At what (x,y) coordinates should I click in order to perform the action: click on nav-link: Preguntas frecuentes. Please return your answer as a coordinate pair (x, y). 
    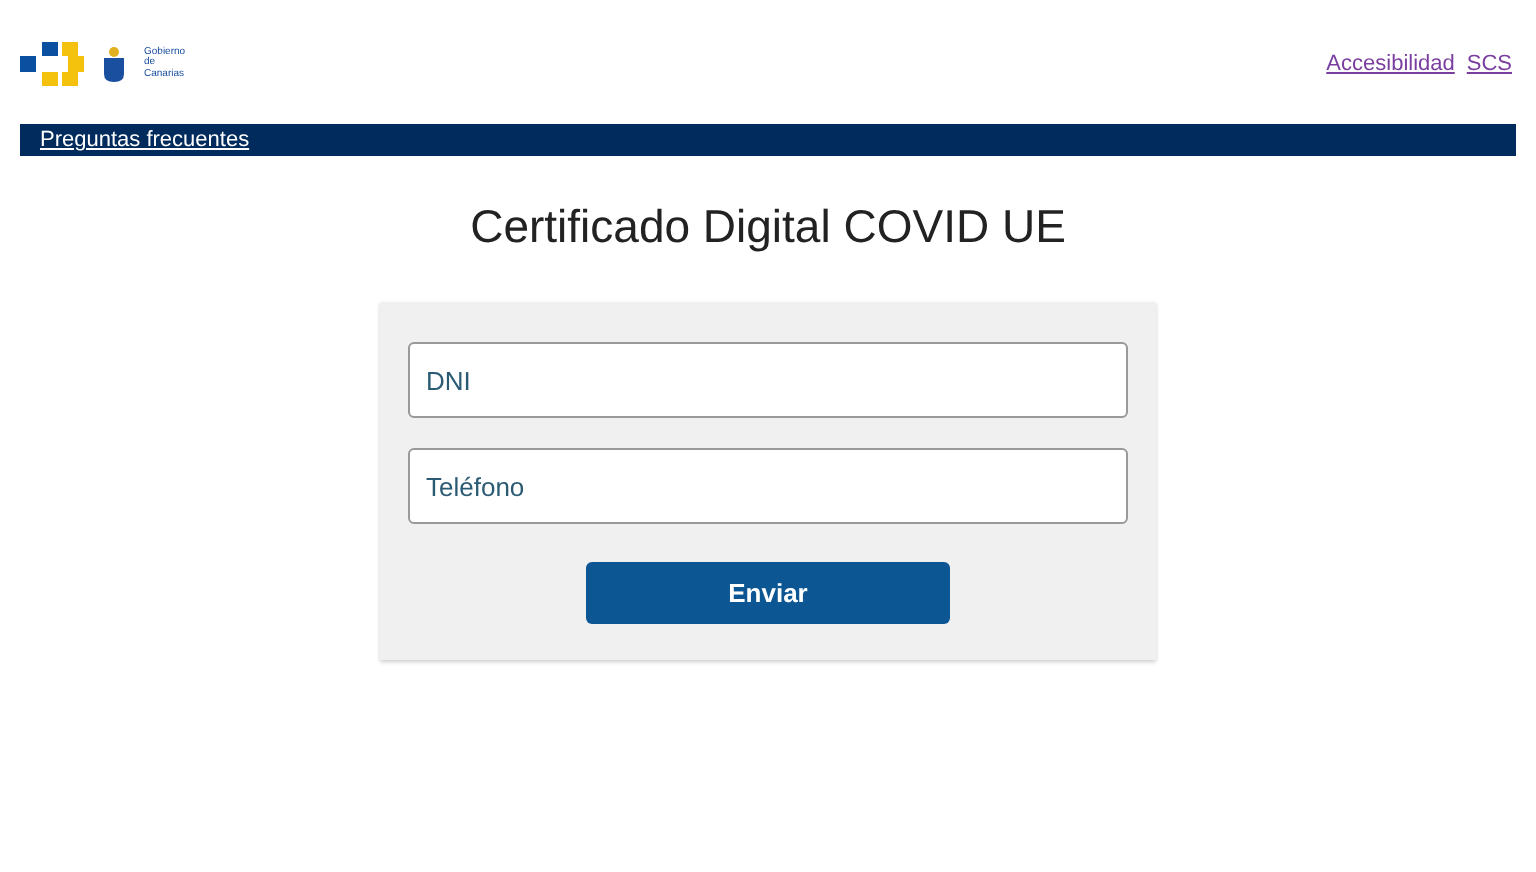
    Looking at the image, I should click on (145, 140).